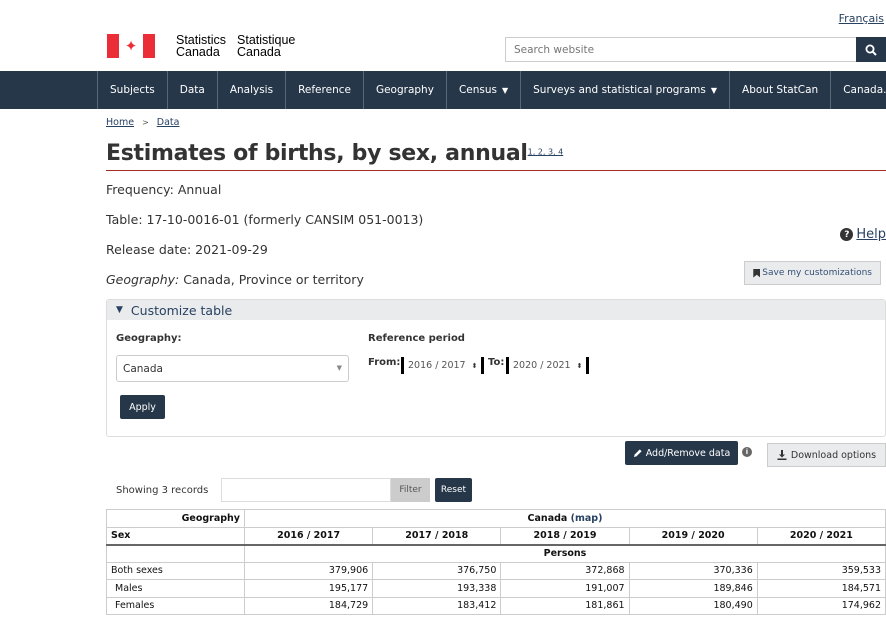  What do you see at coordinates (693, 605) in the screenshot?
I see `table-cell: 180,490` at bounding box center [693, 605].